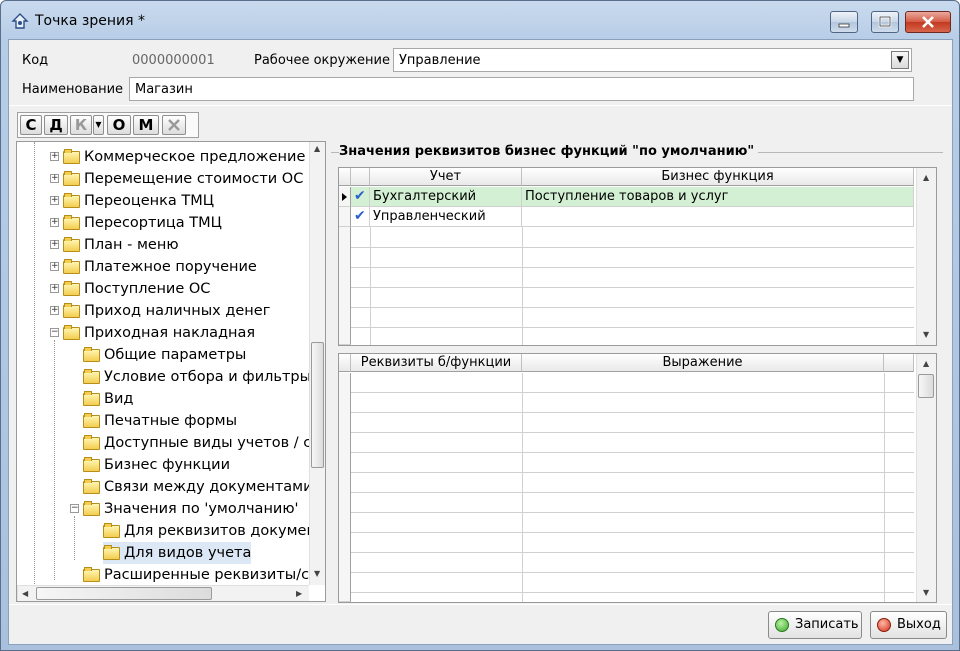  I want to click on tree-item: Условие отбора и фильтры, so click(197, 377).